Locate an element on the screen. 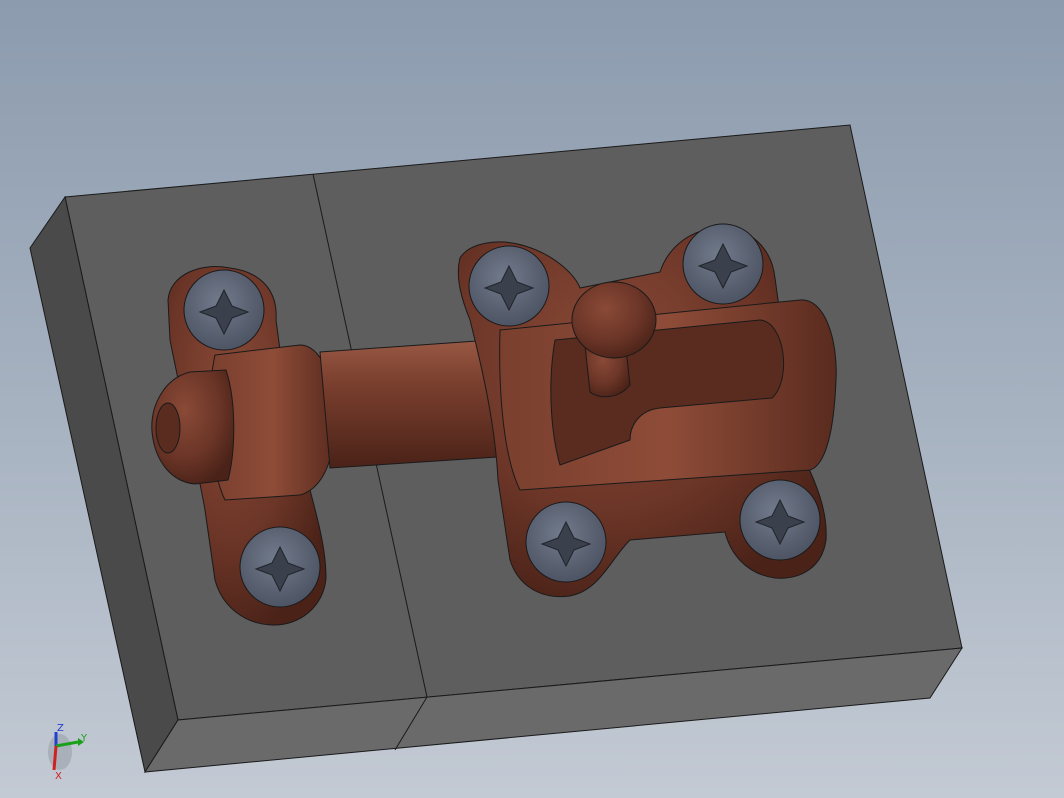 The width and height of the screenshot is (1064, 798). orientation-triad: Z Y X is located at coordinates (68, 752).